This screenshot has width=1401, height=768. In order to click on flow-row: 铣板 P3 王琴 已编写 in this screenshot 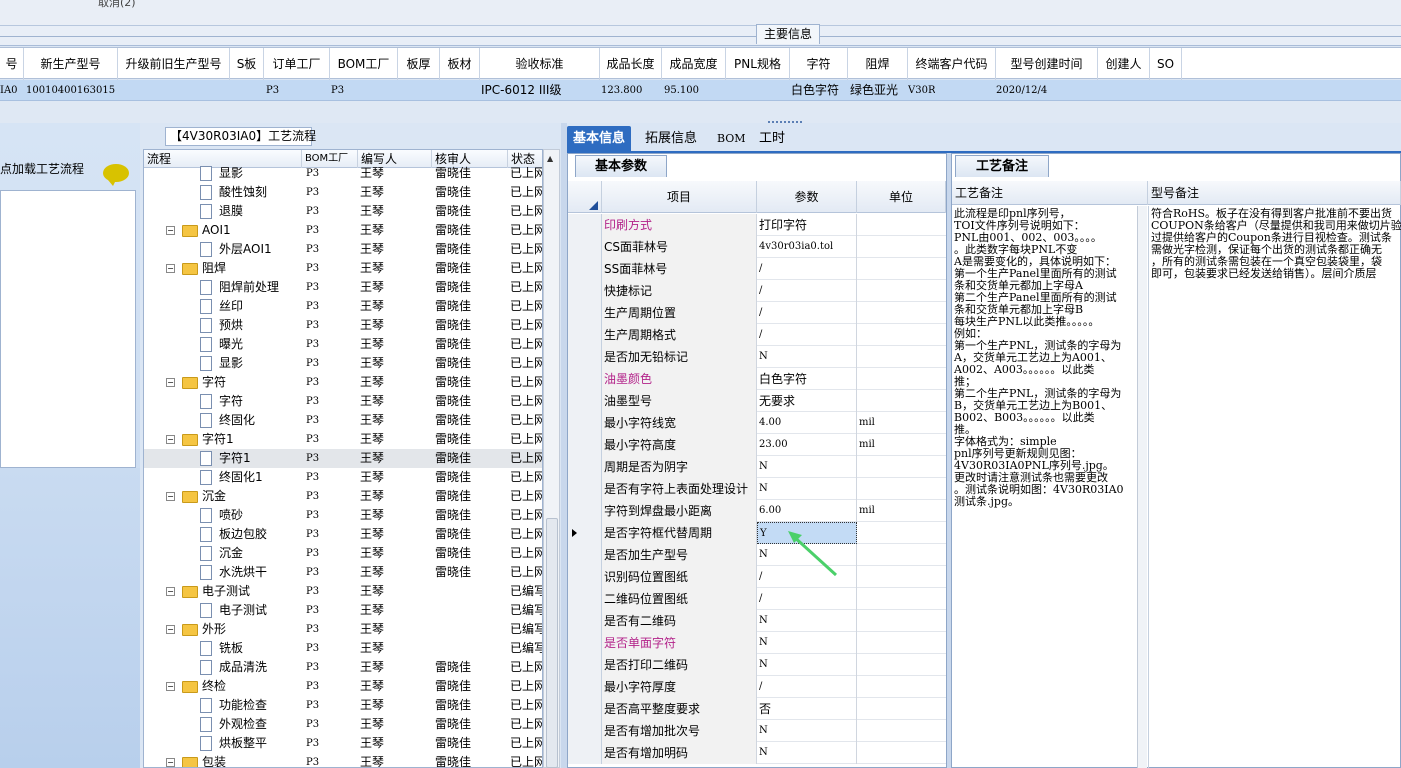, I will do `click(343, 648)`.